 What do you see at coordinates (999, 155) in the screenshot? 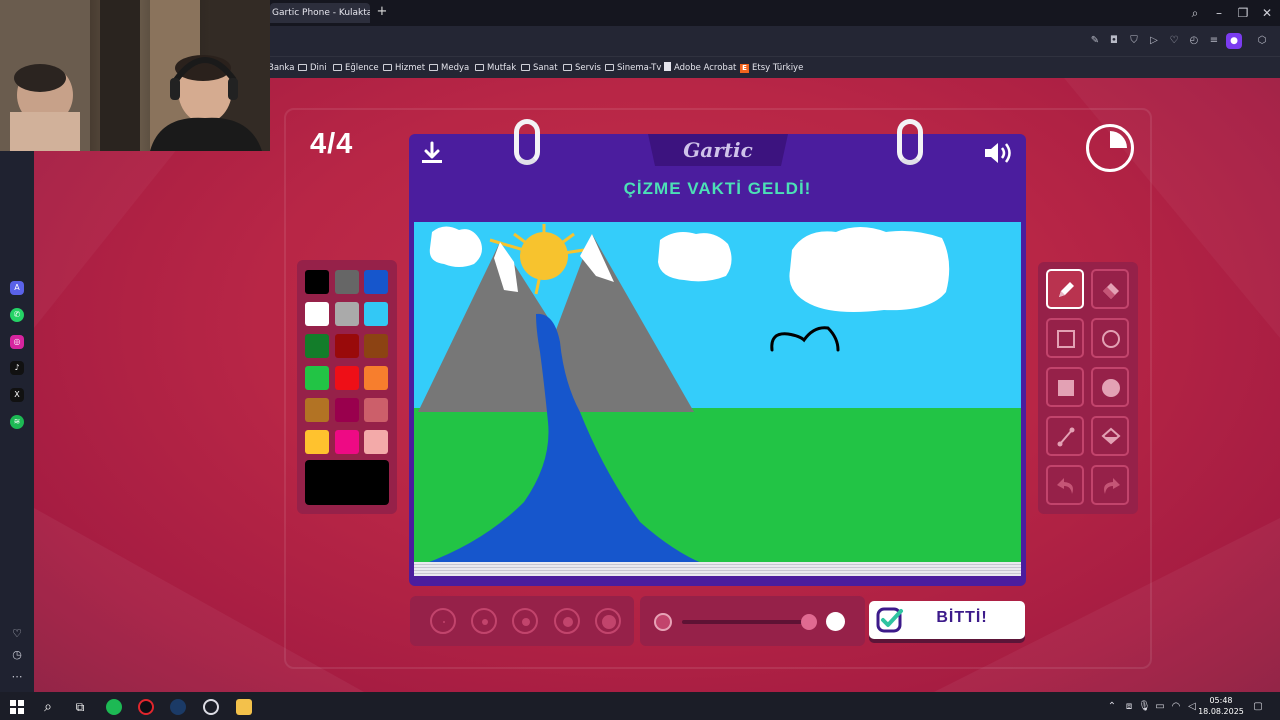
I see `sound-icon` at bounding box center [999, 155].